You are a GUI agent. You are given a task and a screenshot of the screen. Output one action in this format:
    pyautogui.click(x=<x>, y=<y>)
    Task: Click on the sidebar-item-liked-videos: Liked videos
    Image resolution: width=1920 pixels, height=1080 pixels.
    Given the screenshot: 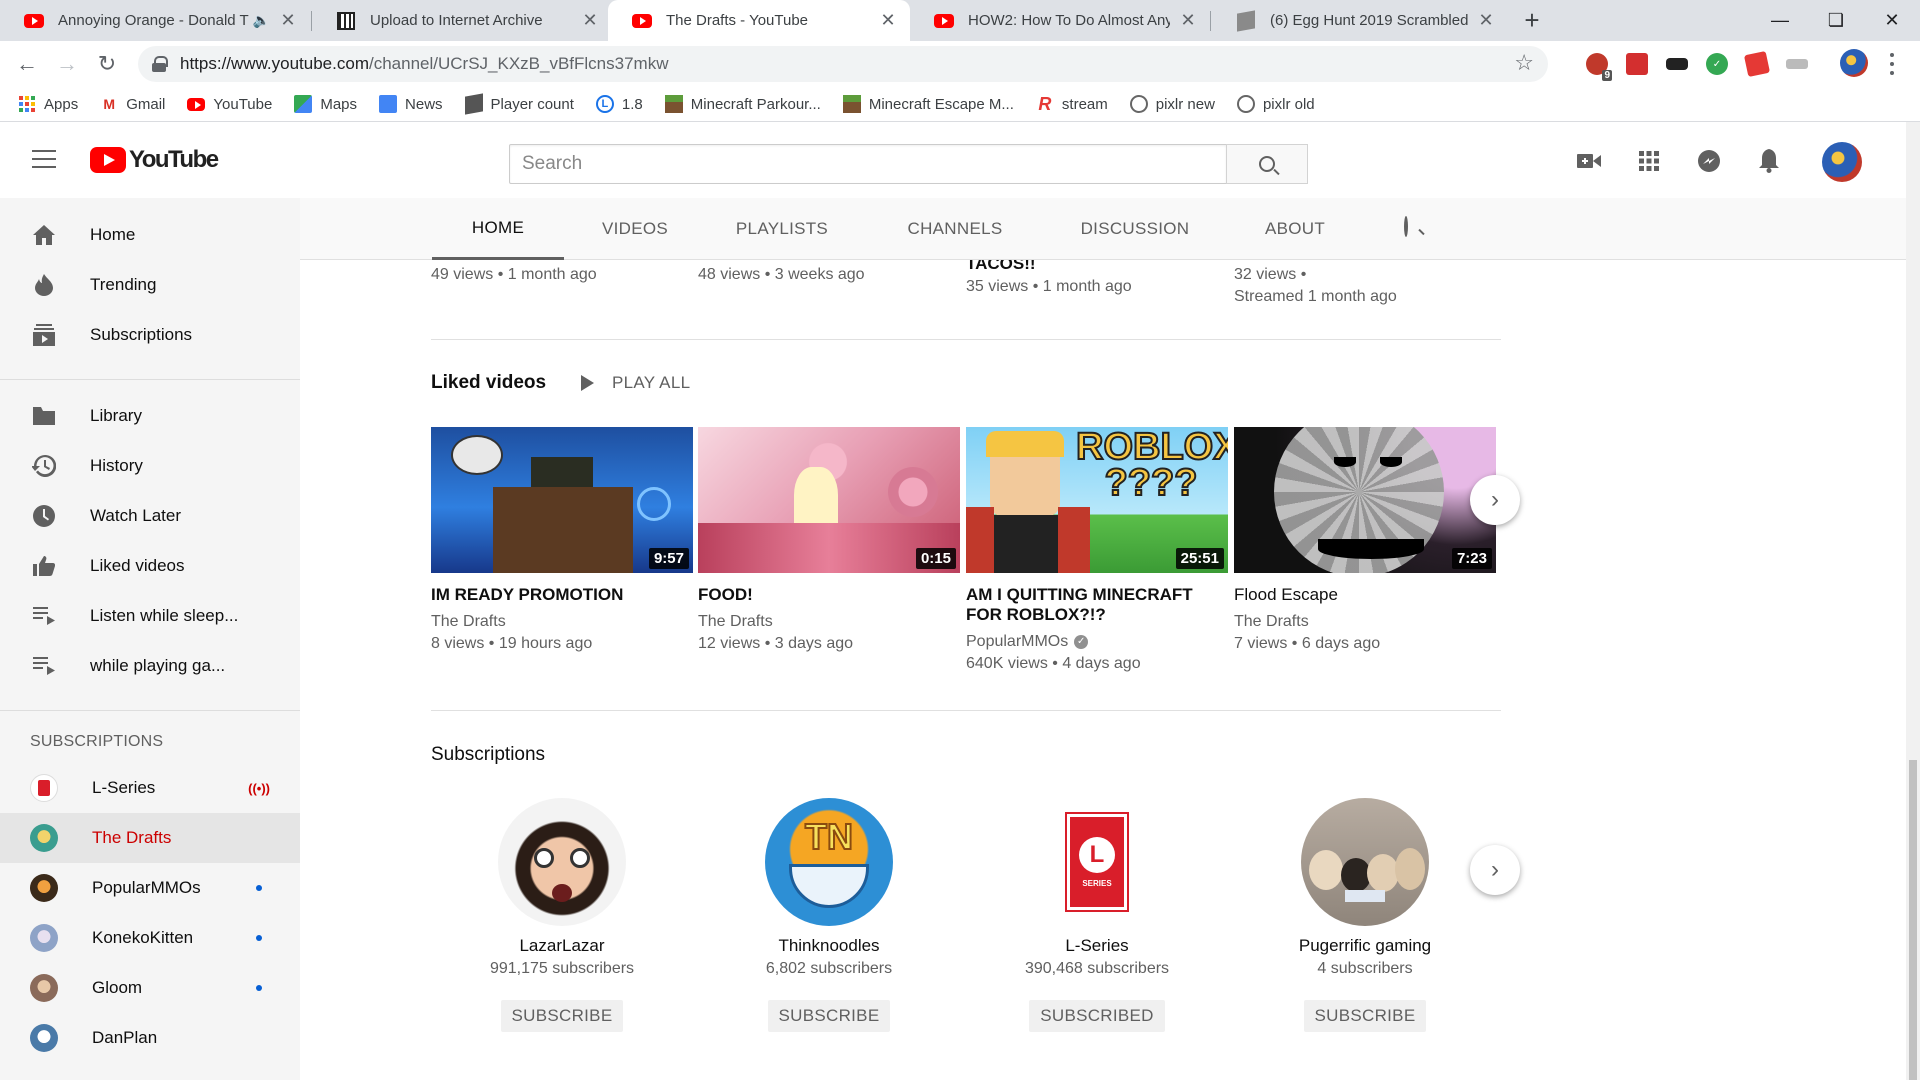 What is the action you would take?
    pyautogui.click(x=150, y=566)
    